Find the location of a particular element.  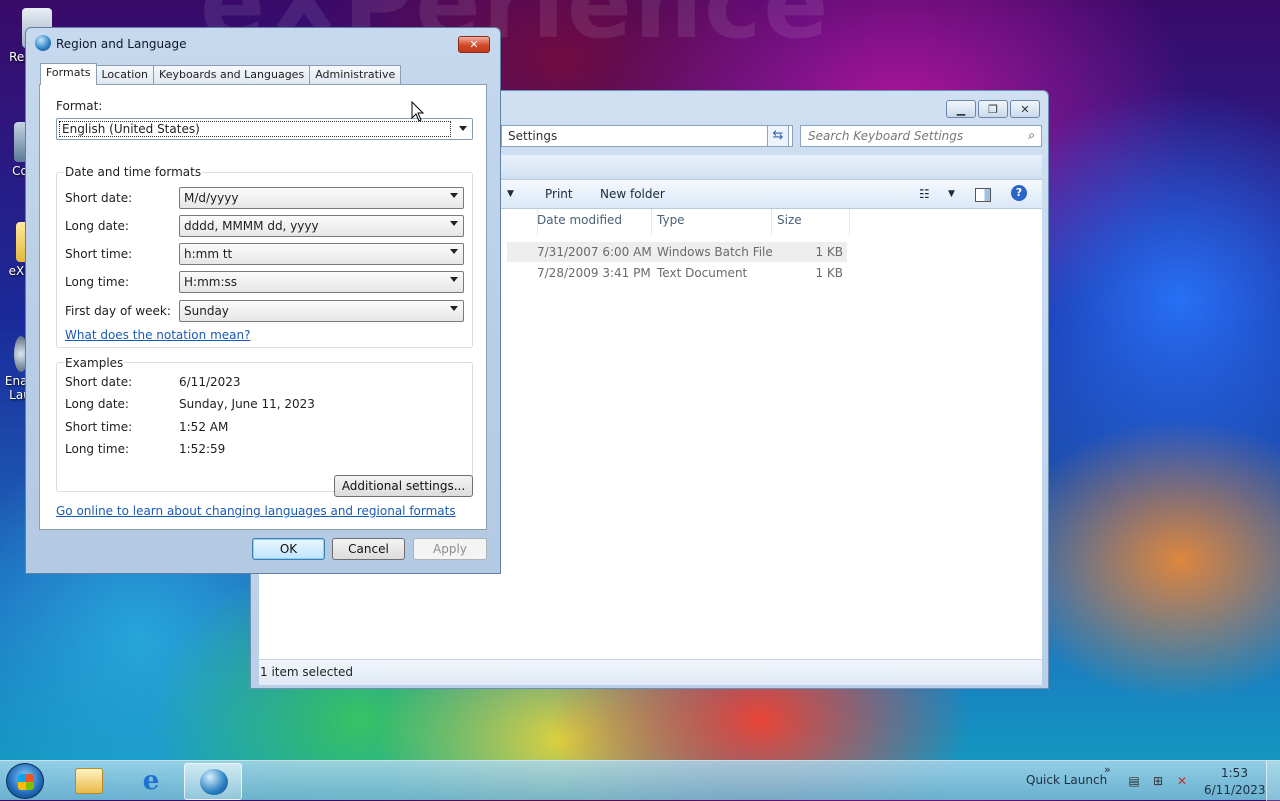

explorer-icon is located at coordinates (89, 781).